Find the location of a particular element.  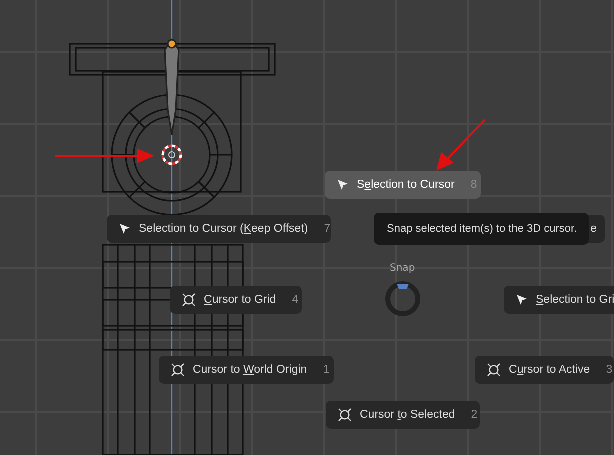

pie-menu-title: Snap is located at coordinates (403, 268).